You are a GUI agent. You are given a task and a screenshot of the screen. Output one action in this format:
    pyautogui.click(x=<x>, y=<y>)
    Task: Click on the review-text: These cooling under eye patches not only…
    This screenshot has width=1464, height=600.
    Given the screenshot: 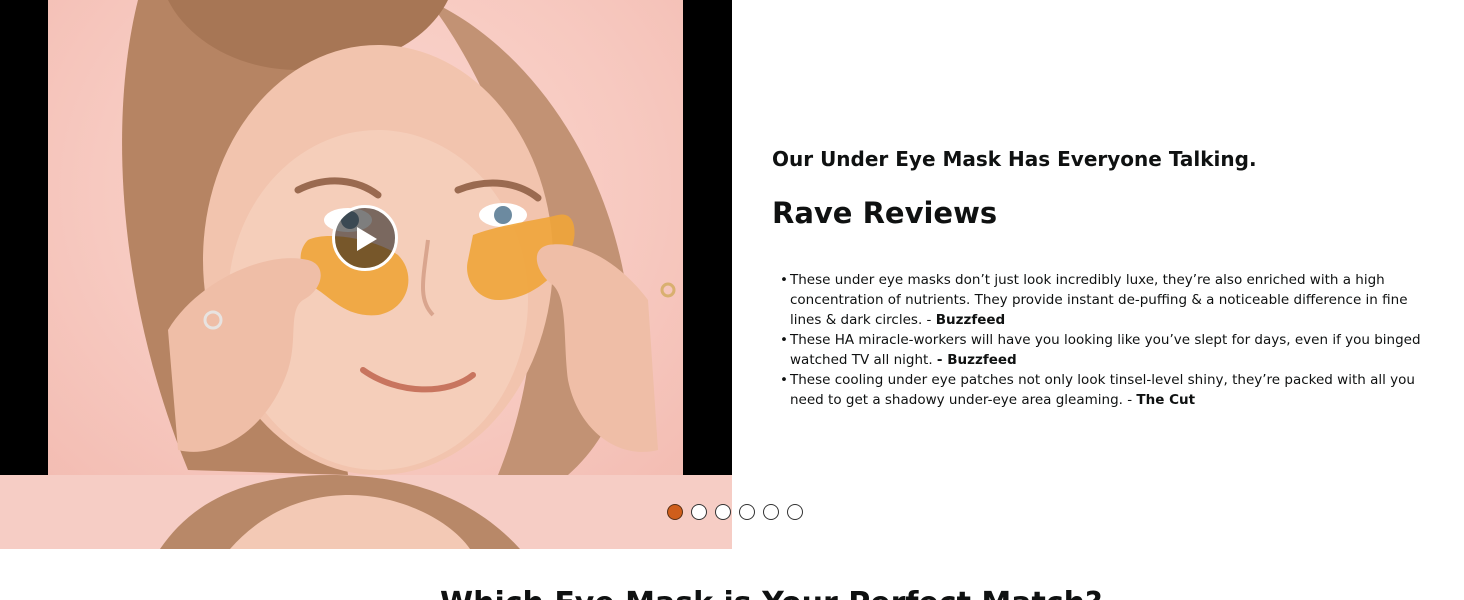 What is the action you would take?
    pyautogui.click(x=1102, y=390)
    